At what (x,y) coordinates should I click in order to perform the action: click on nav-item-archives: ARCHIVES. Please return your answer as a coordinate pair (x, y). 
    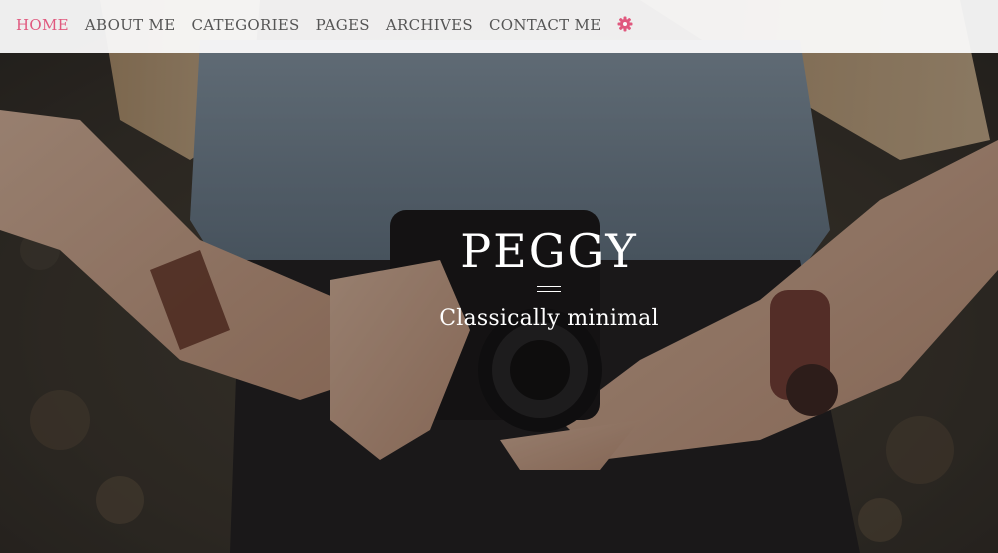
    Looking at the image, I should click on (429, 25).